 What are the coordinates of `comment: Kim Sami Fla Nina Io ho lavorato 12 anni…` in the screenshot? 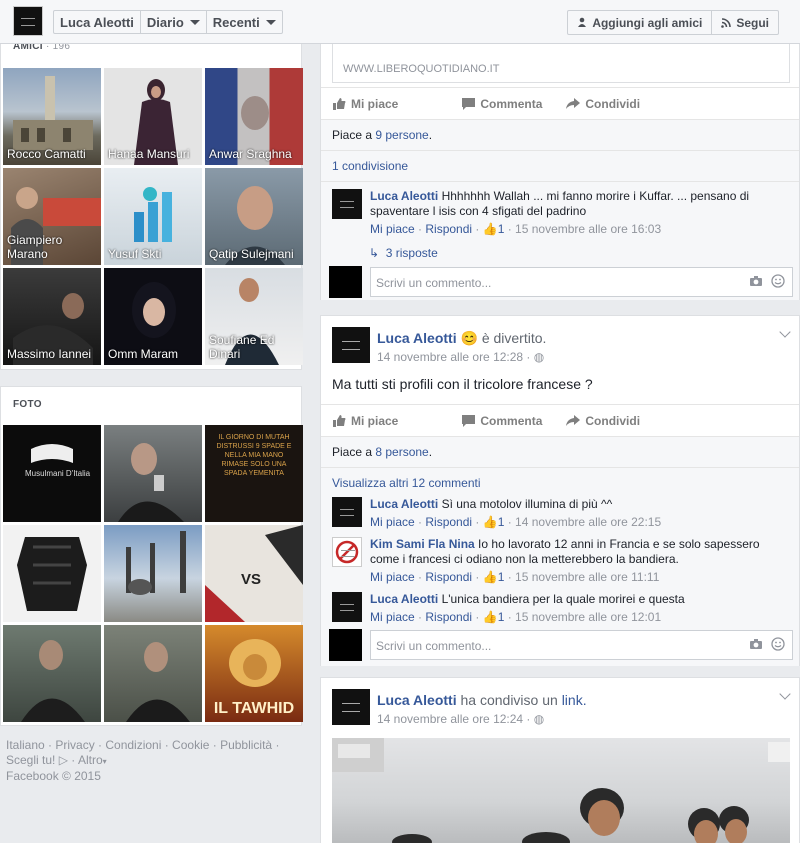 It's located at (562, 560).